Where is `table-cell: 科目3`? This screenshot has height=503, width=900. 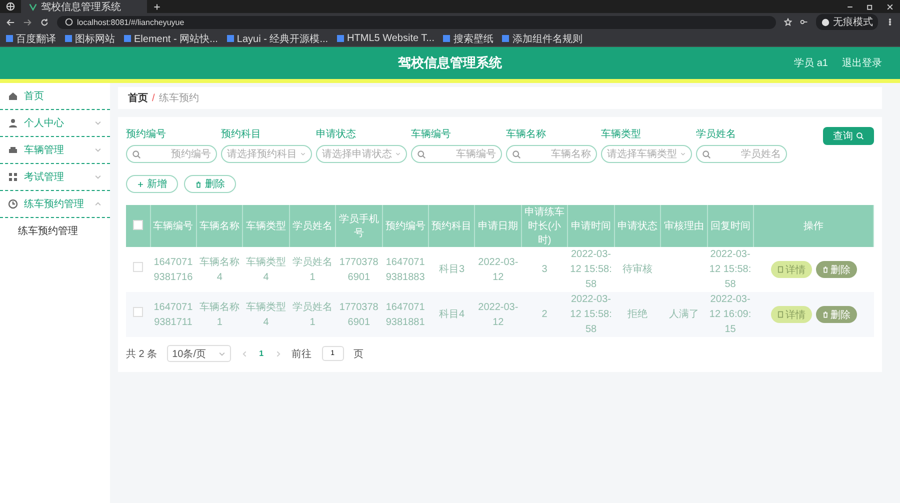
table-cell: 科目3 is located at coordinates (451, 269).